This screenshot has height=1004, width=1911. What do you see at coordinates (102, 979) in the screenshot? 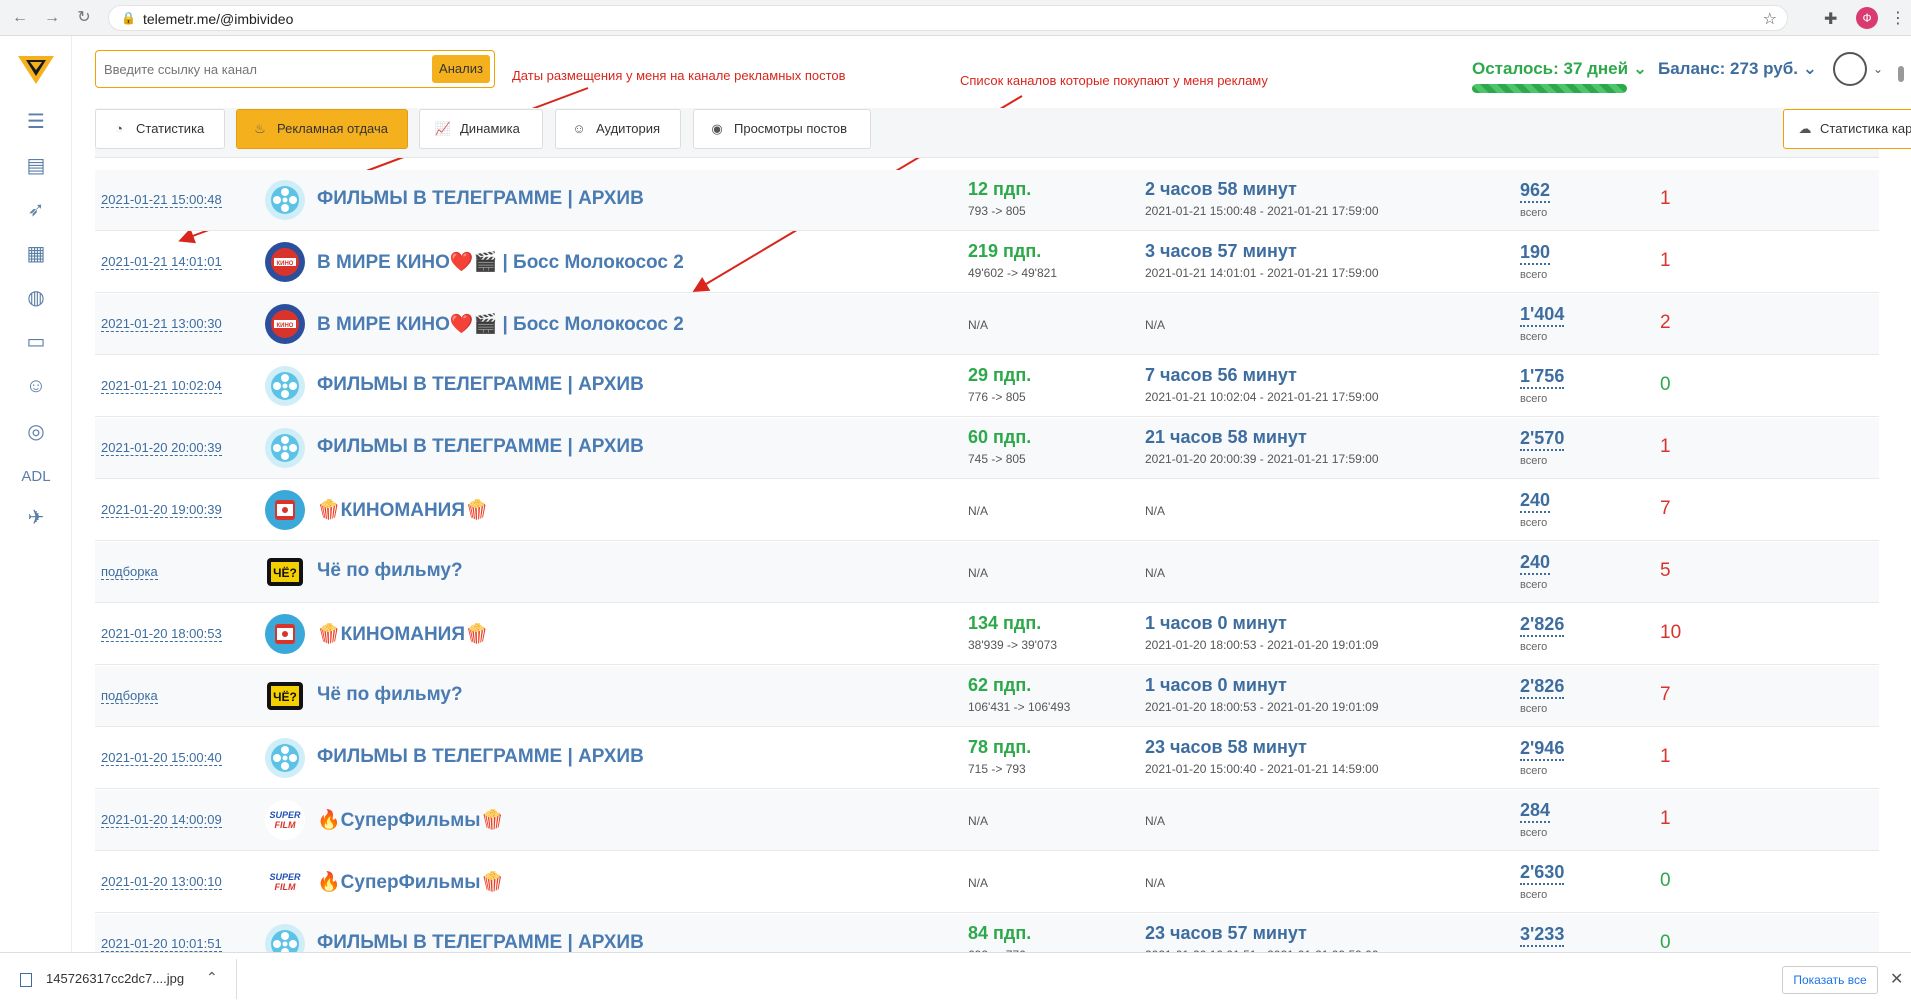
I see `download-item: 145726317cc2dc7....jpg` at bounding box center [102, 979].